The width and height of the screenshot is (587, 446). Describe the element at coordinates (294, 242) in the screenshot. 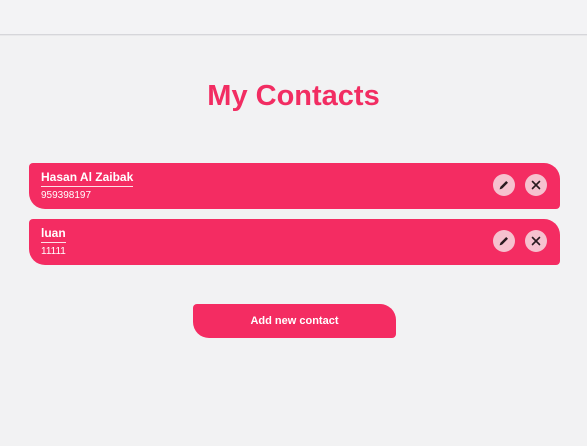

I see `contact-card: luan 11111` at that location.